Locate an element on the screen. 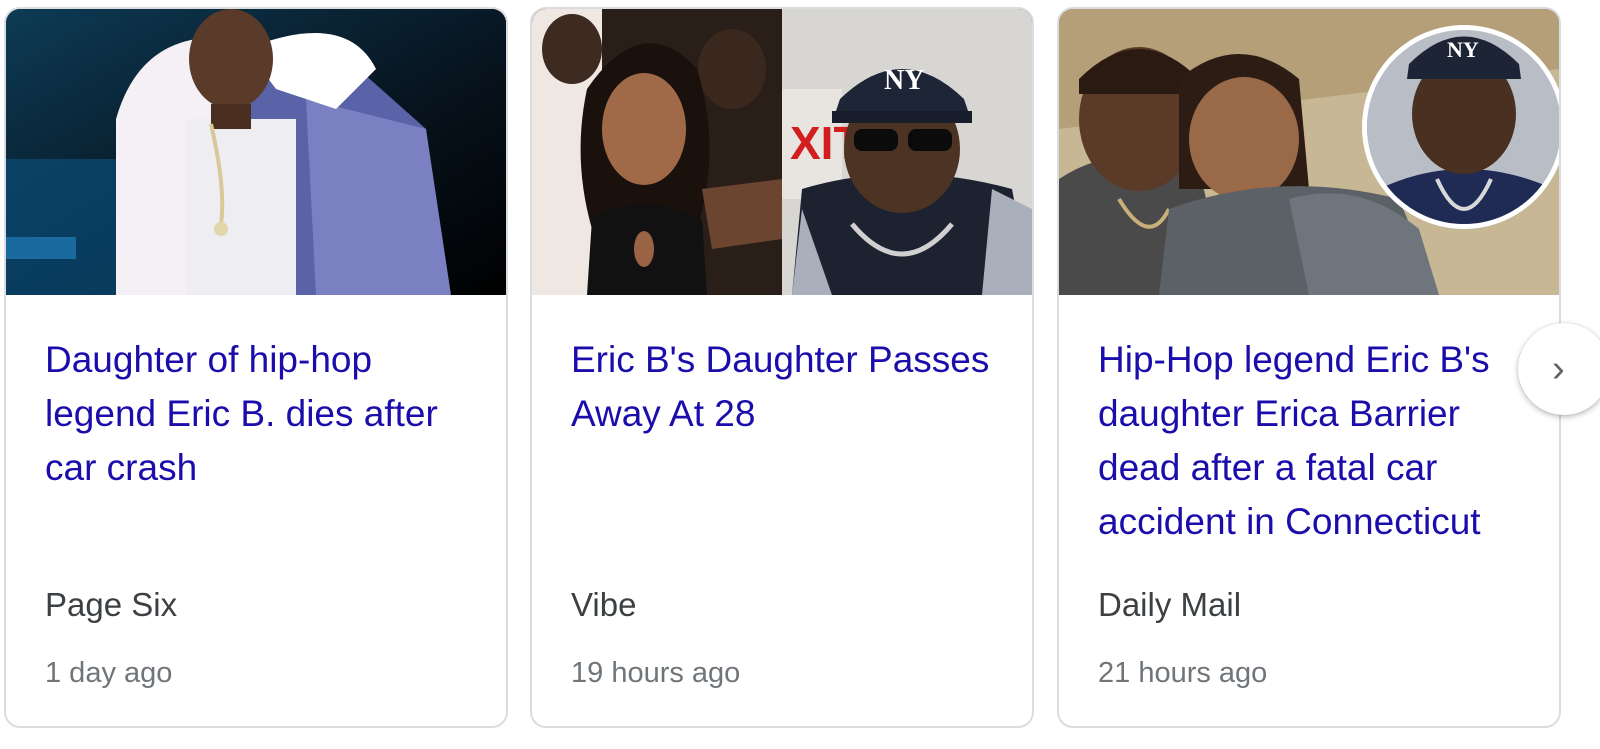 The height and width of the screenshot is (749, 1600). news-thumbnail: XIT NY is located at coordinates (782, 152).